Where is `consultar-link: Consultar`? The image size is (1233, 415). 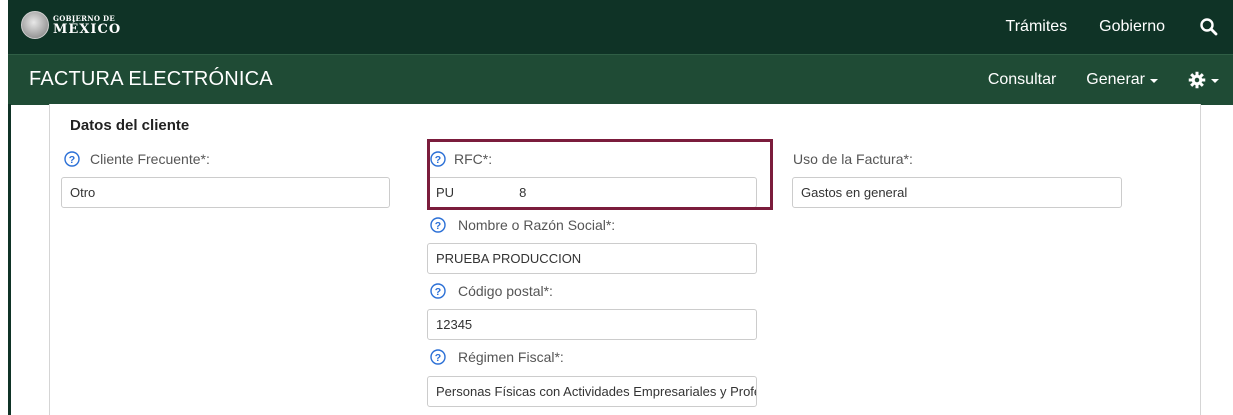
consultar-link: Consultar is located at coordinates (1022, 80).